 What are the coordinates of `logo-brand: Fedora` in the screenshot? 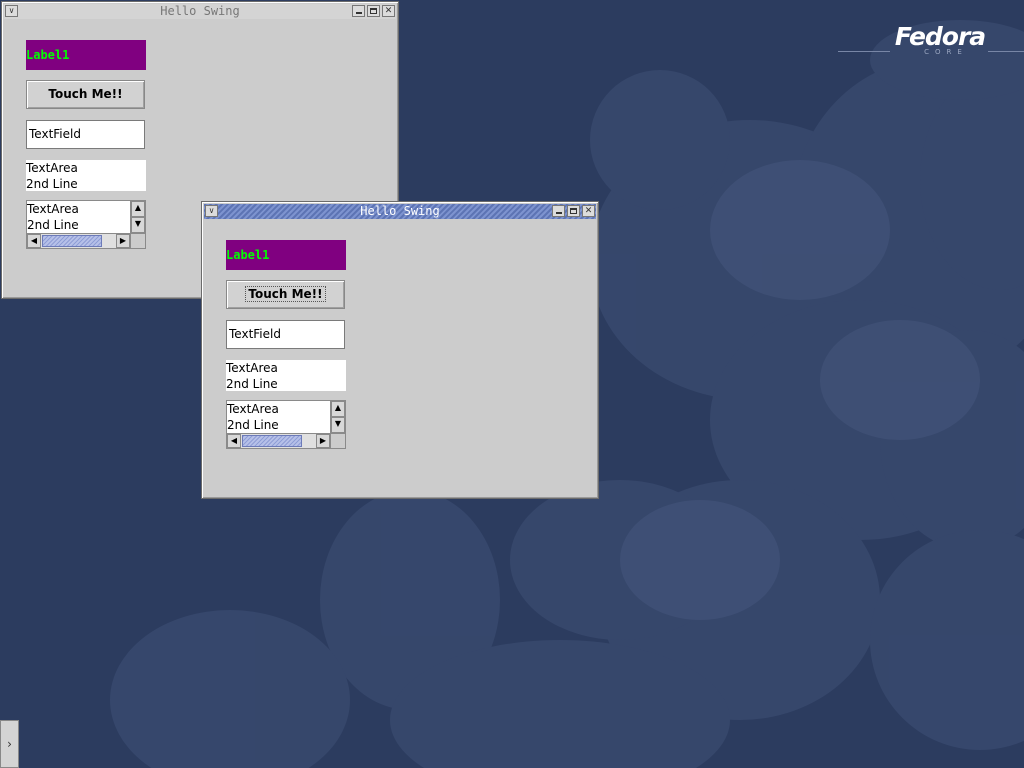 It's located at (940, 36).